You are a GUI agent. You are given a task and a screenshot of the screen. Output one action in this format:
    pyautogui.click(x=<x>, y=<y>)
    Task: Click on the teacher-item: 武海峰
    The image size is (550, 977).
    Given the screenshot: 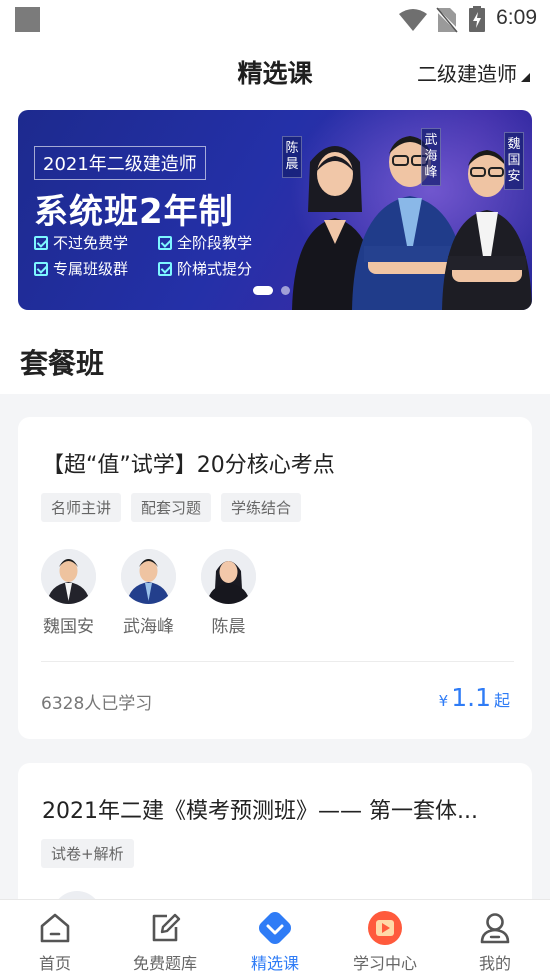 What is the action you would take?
    pyautogui.click(x=148, y=593)
    